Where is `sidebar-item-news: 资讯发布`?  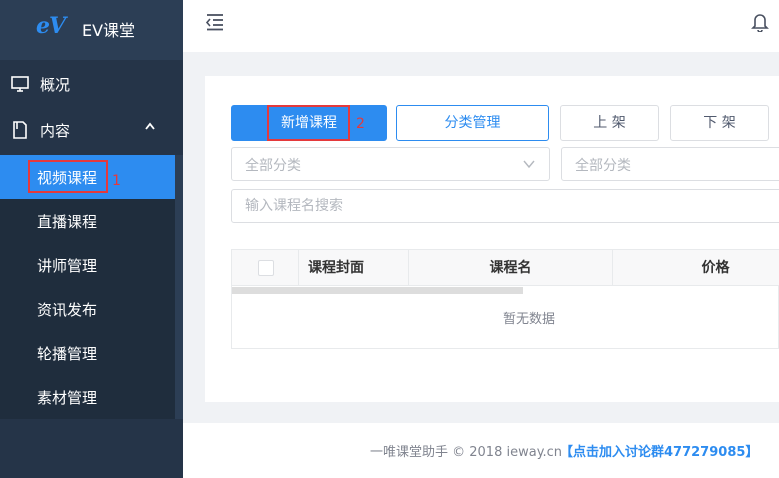
sidebar-item-news: 资讯发布 is located at coordinates (87, 309).